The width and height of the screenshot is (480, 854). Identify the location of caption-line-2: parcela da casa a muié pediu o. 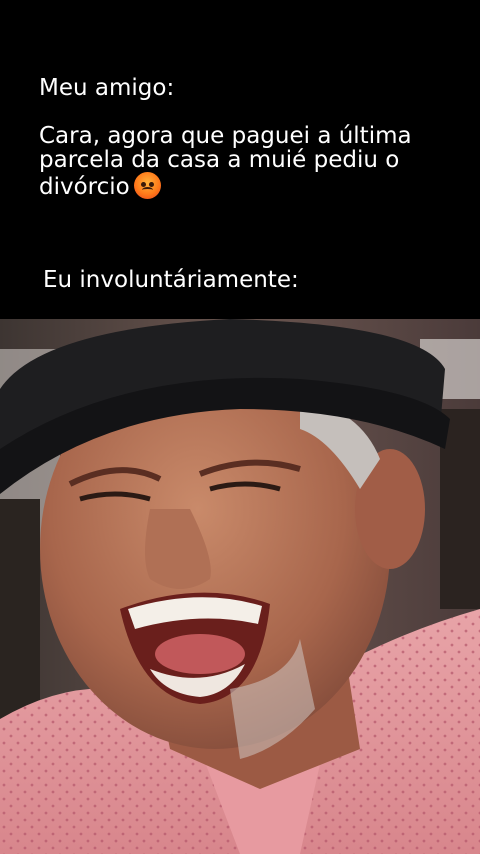
(219, 160).